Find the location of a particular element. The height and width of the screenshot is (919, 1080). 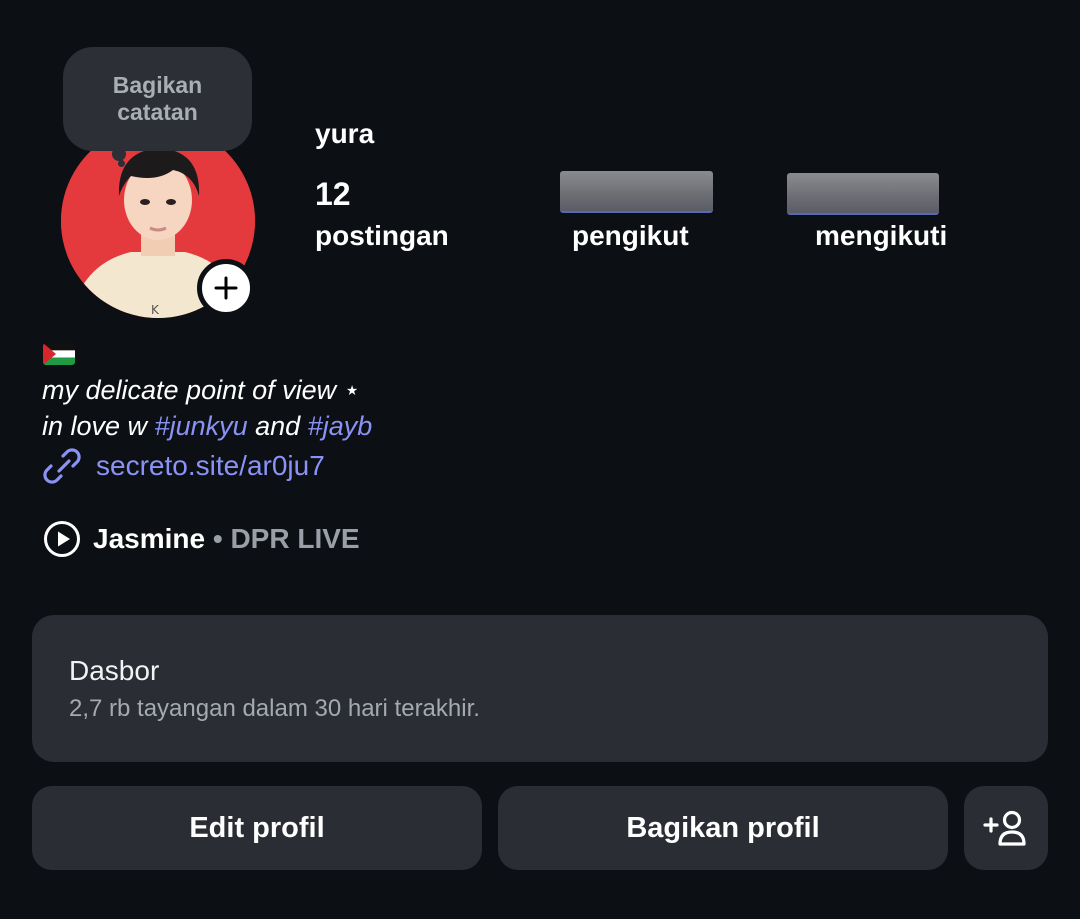

followers-count-redacted is located at coordinates (636, 192).